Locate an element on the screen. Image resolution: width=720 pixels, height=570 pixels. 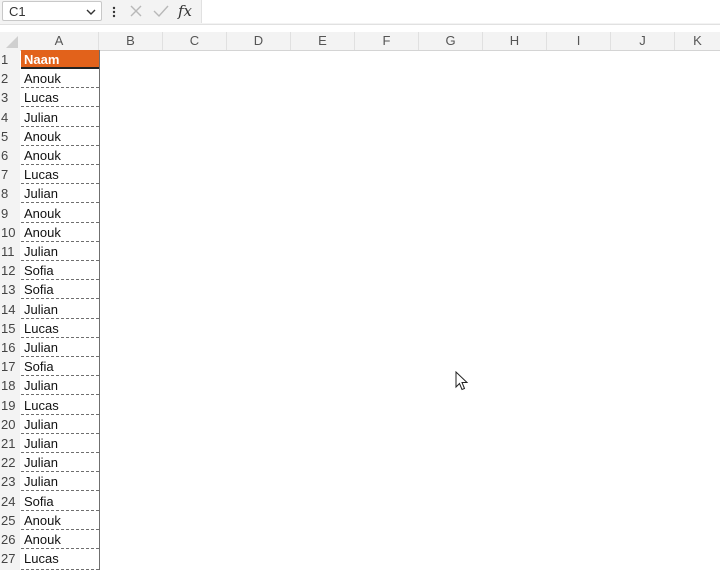
cell-a3: Lucas is located at coordinates (60, 98).